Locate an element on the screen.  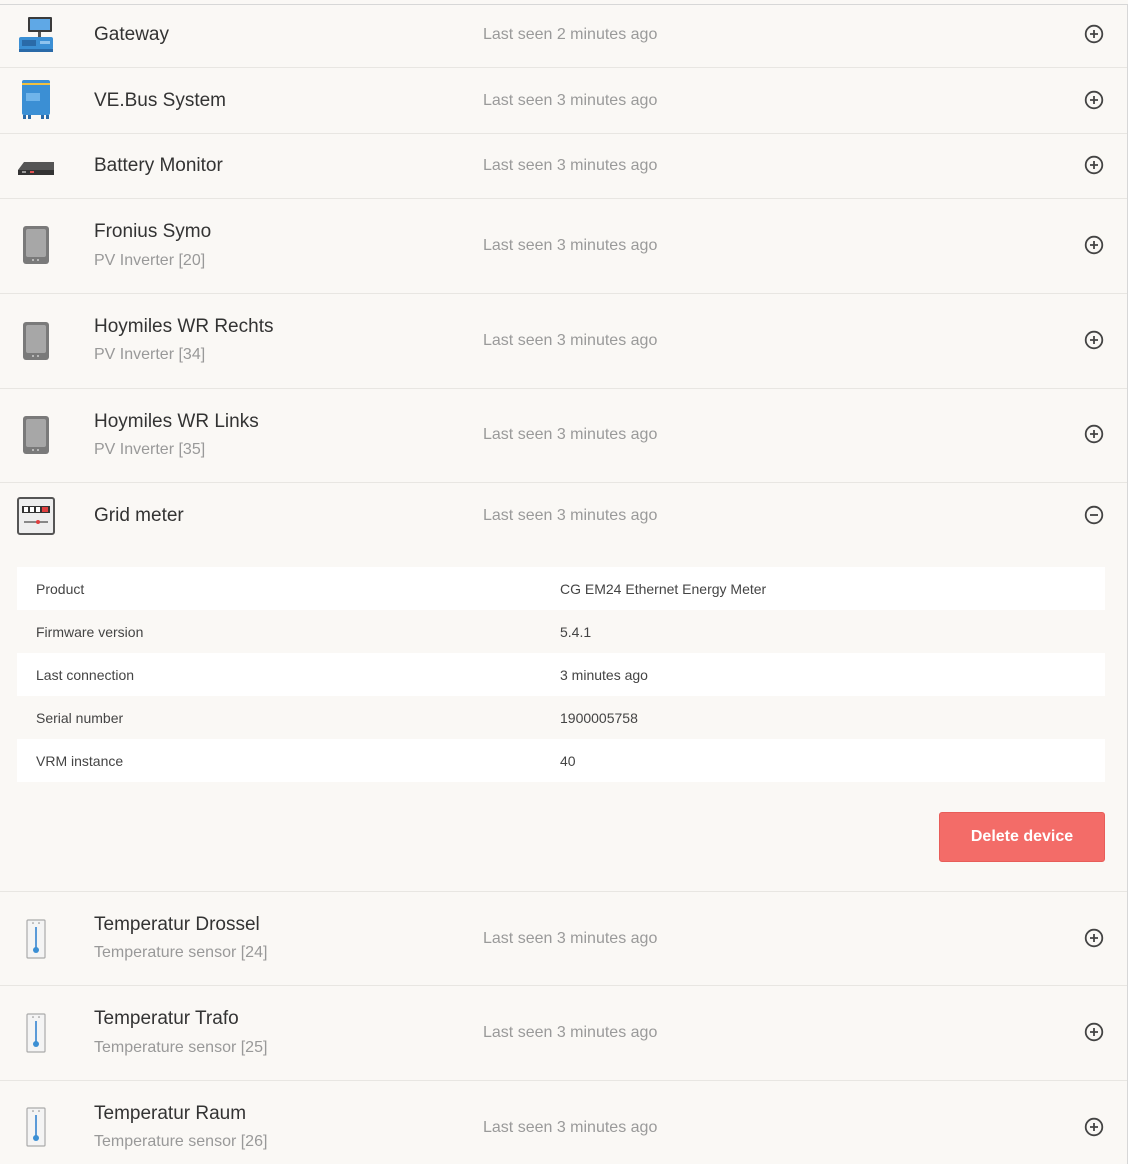
detail-value: CG EM24 Ethernet Energy Meter is located at coordinates (663, 588).